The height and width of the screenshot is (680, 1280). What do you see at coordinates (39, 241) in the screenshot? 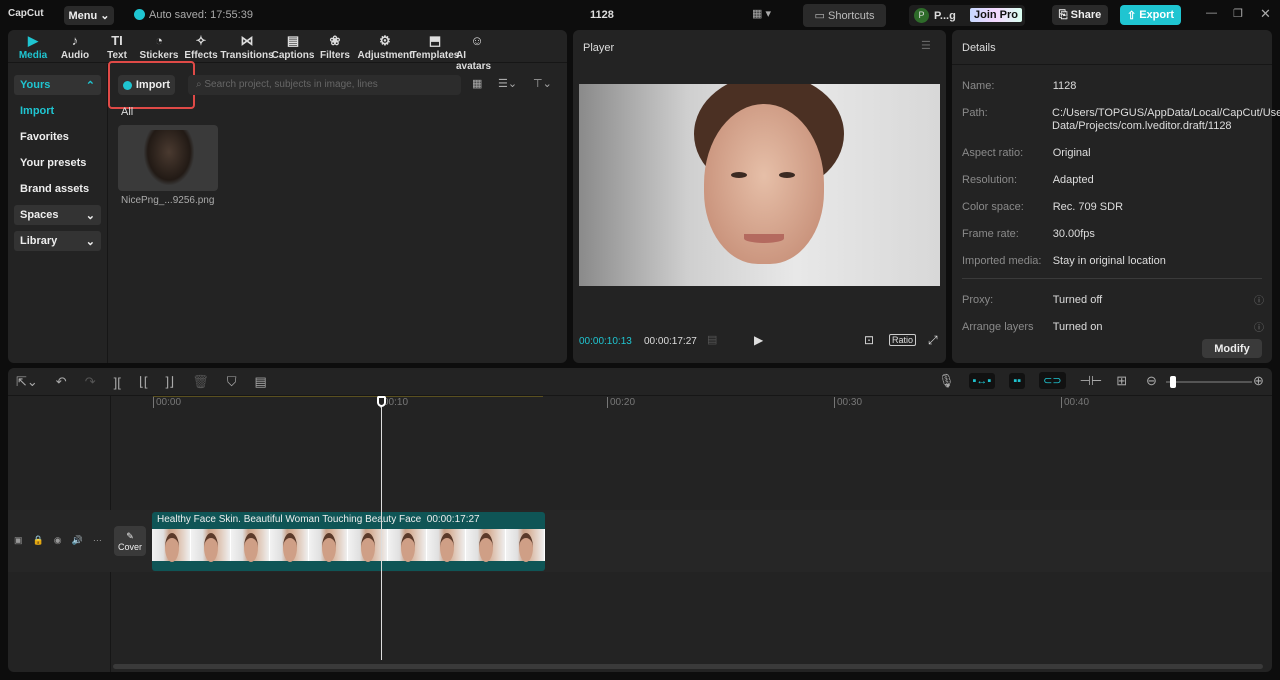
I see `label: Library` at bounding box center [39, 241].